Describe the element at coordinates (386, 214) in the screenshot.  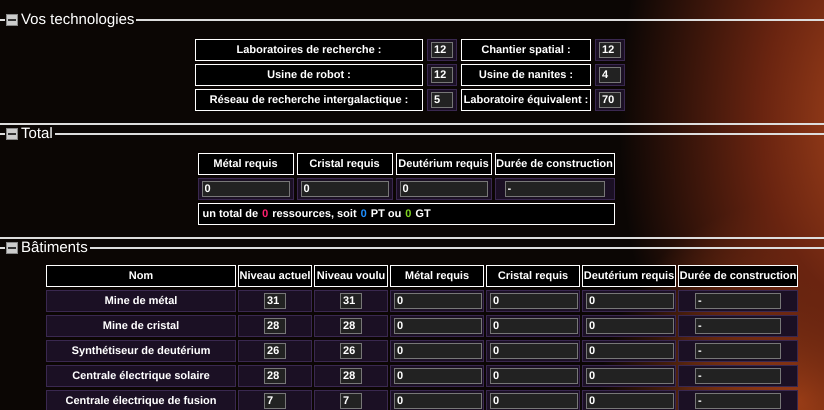
I see `summary-text: PT ou` at that location.